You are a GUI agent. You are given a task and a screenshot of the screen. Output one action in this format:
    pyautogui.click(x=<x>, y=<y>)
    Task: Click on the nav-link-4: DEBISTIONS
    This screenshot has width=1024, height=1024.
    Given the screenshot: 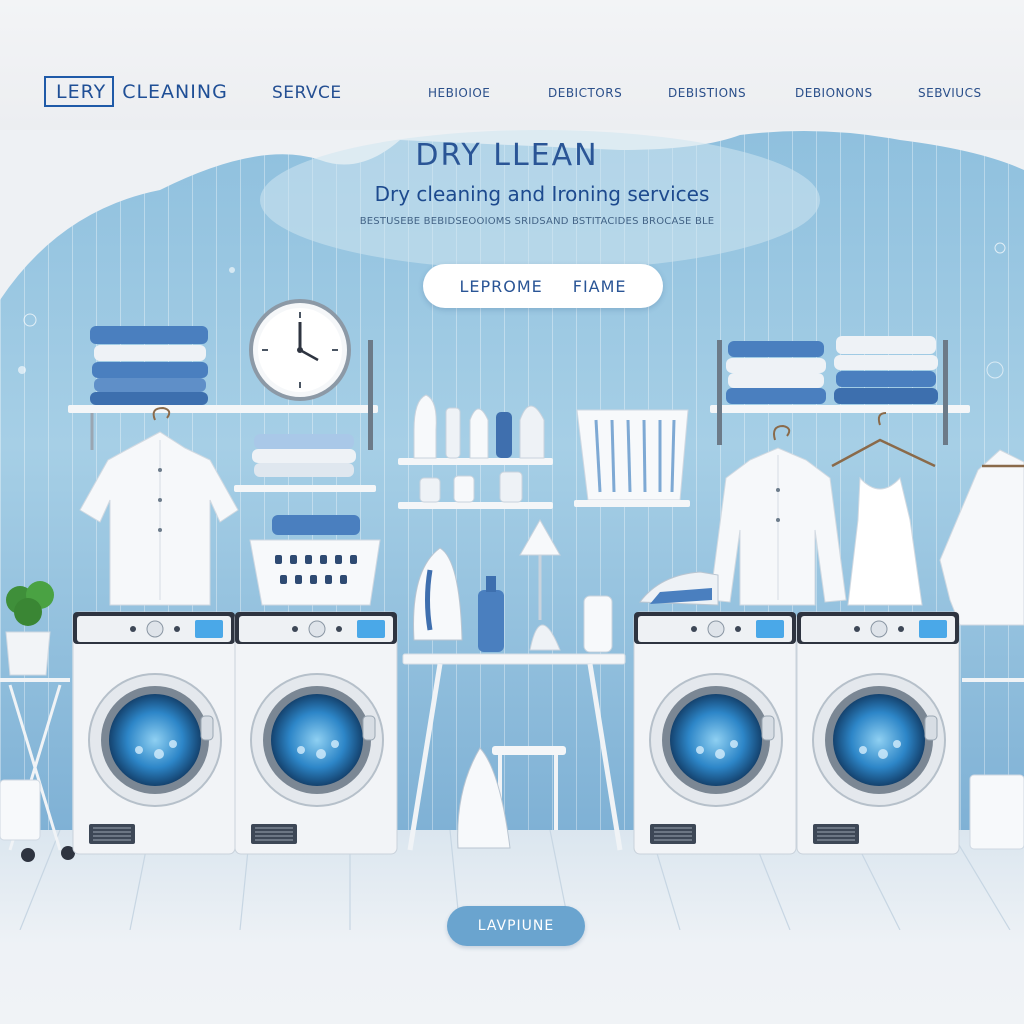 What is the action you would take?
    pyautogui.click(x=707, y=93)
    